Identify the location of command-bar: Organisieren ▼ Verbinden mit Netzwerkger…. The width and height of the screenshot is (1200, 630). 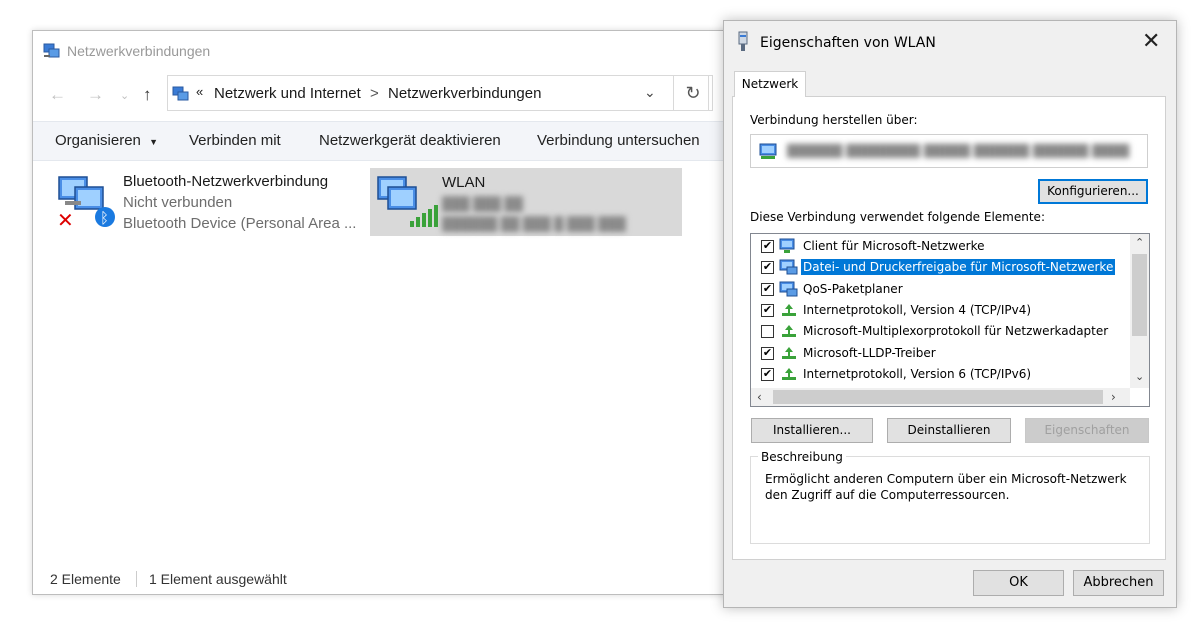
(383, 141).